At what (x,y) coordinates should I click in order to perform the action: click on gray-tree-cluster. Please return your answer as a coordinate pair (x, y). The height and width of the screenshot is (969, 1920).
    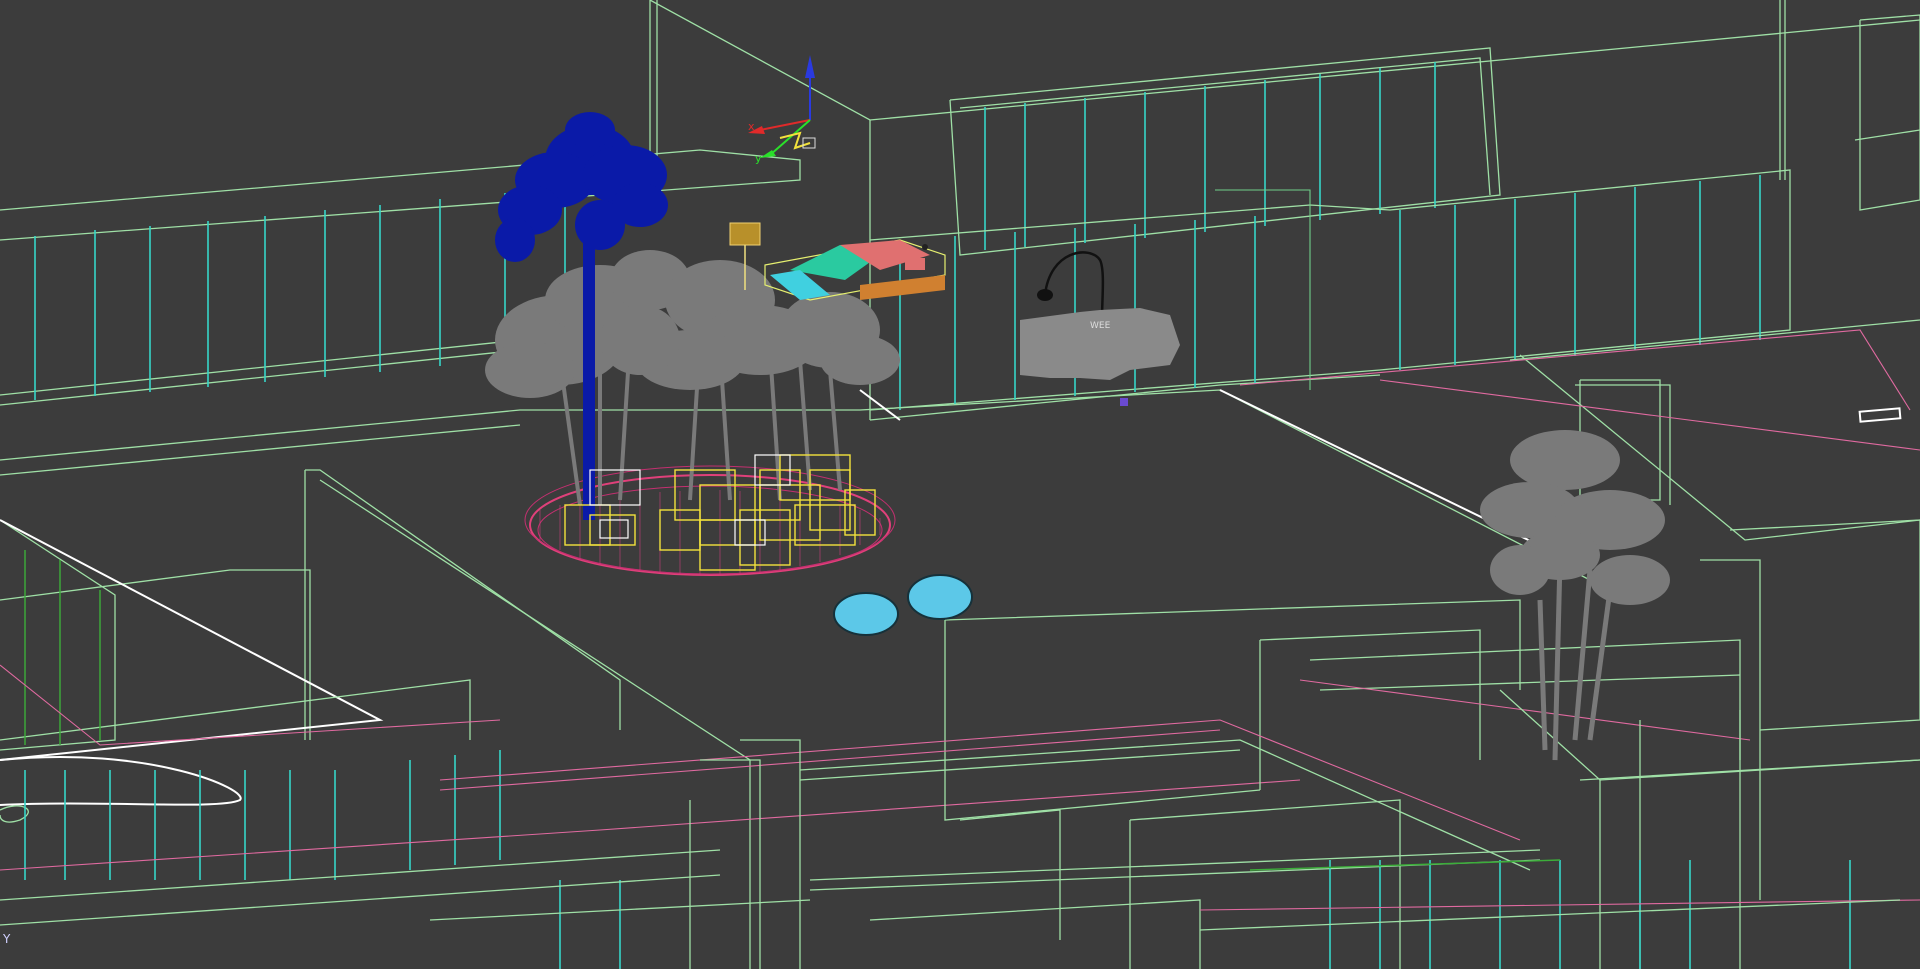
    Looking at the image, I should click on (692, 378).